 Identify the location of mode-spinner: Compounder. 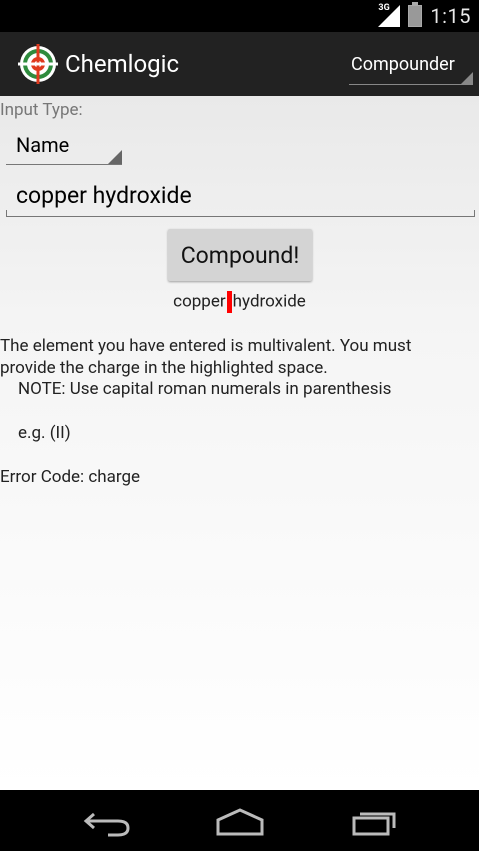
(411, 67).